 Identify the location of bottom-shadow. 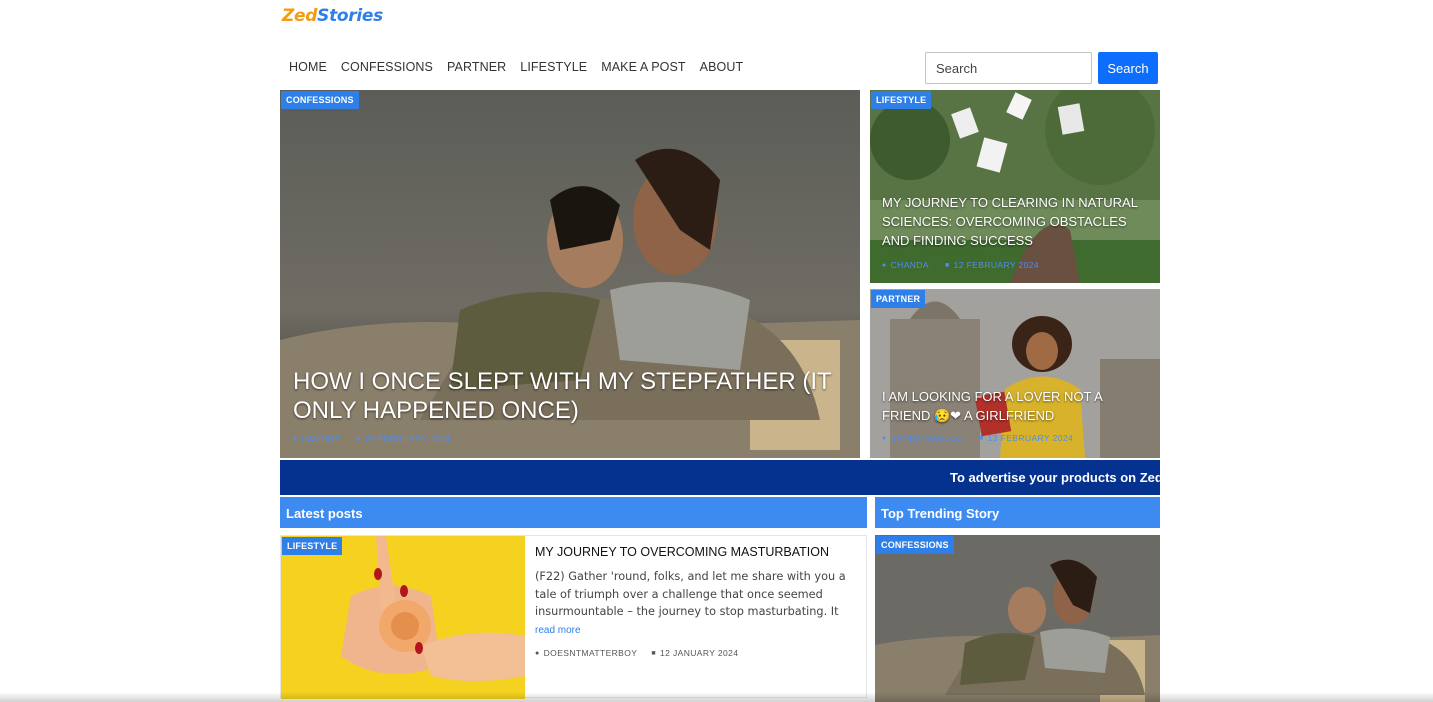
(716, 697).